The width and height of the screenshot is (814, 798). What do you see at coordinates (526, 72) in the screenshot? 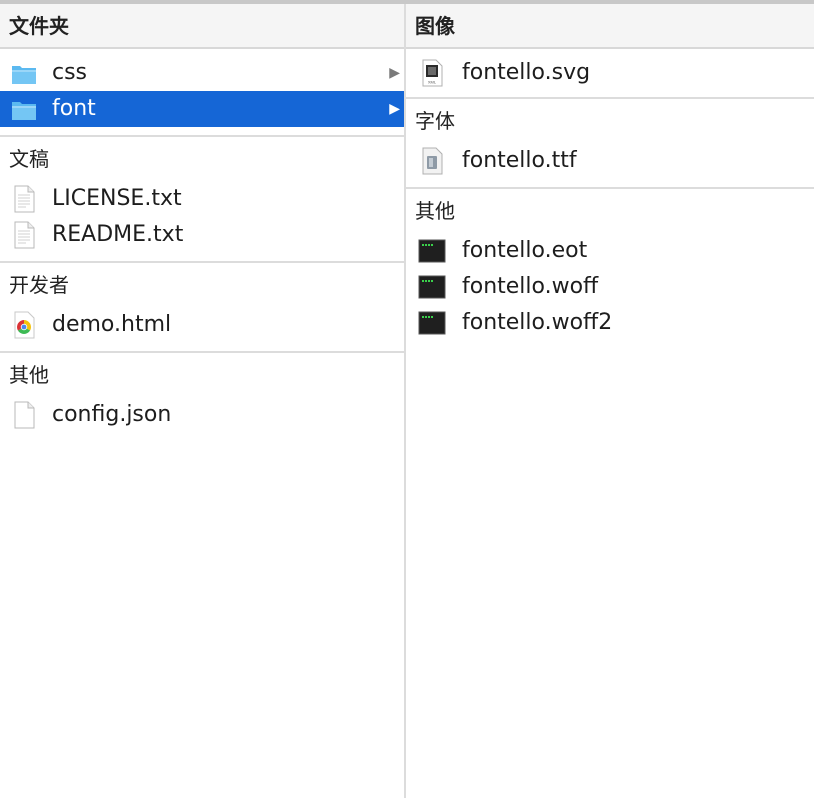
I see `item-label: fontello.svg` at bounding box center [526, 72].